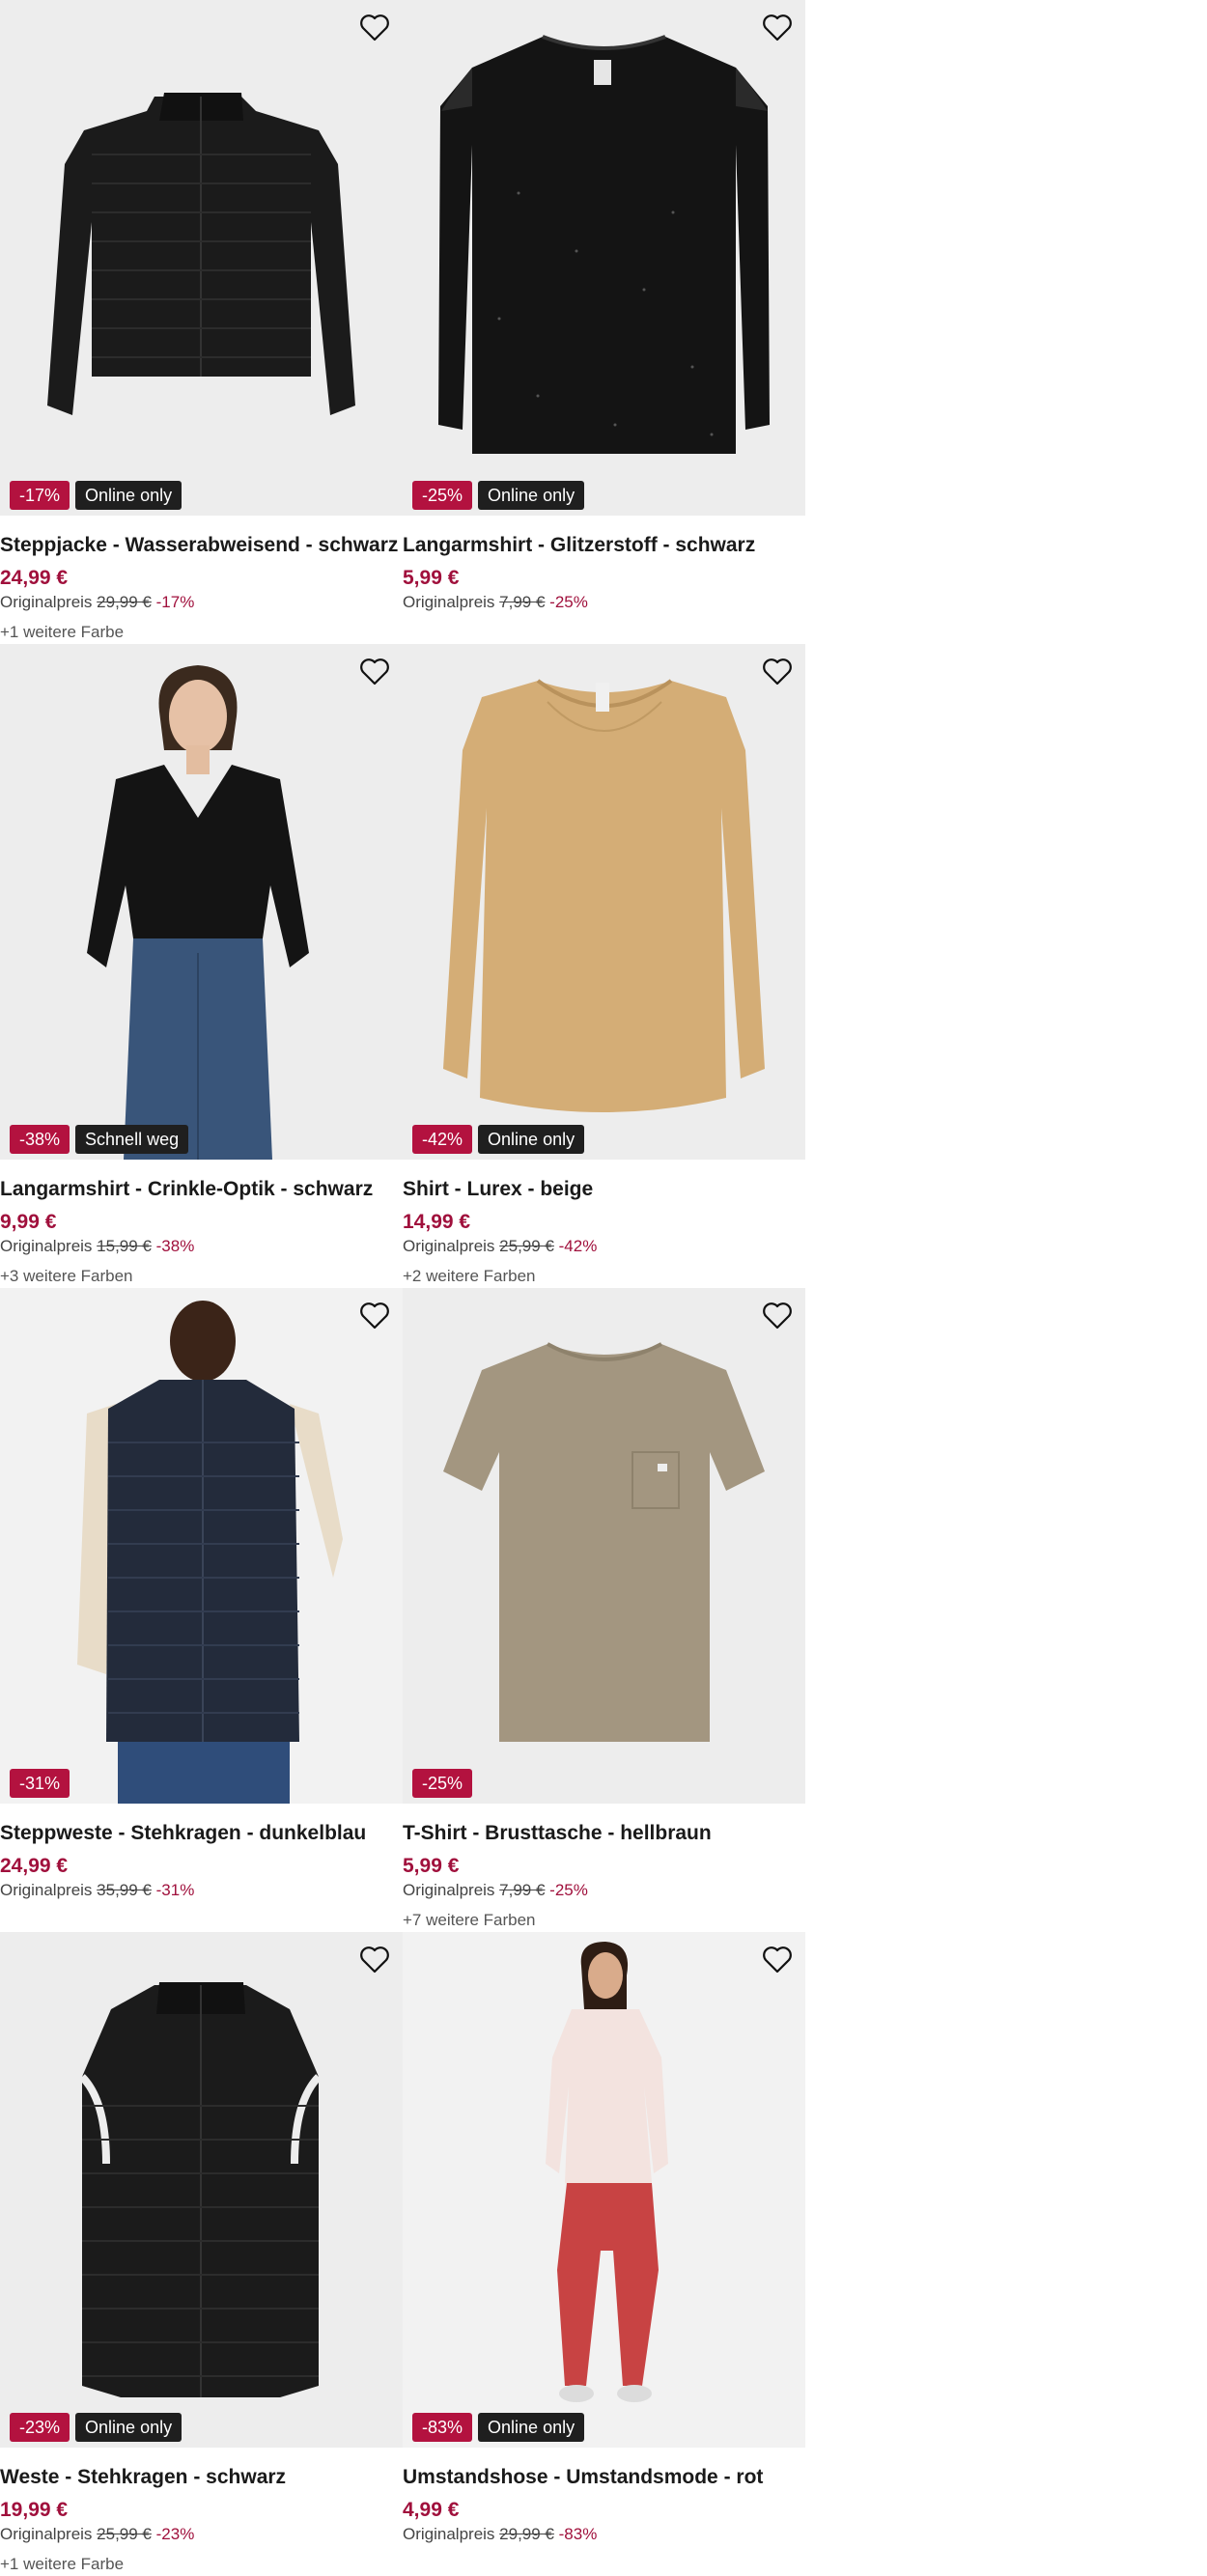 This screenshot has height=2576, width=1207. I want to click on original-price-line: Originalpreis 7,99 € -25%, so click(496, 603).